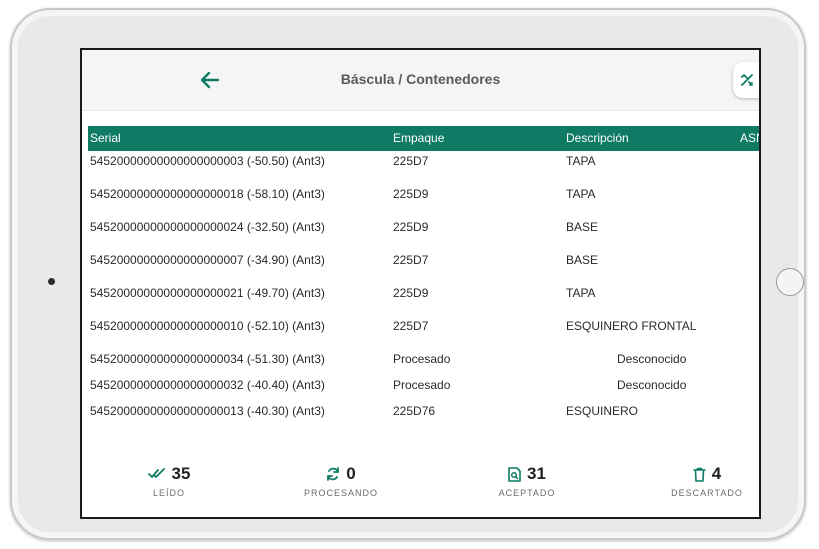  I want to click on cell-serial: 54520000000000000000021 (-49.70) (Ant3), so click(207, 293).